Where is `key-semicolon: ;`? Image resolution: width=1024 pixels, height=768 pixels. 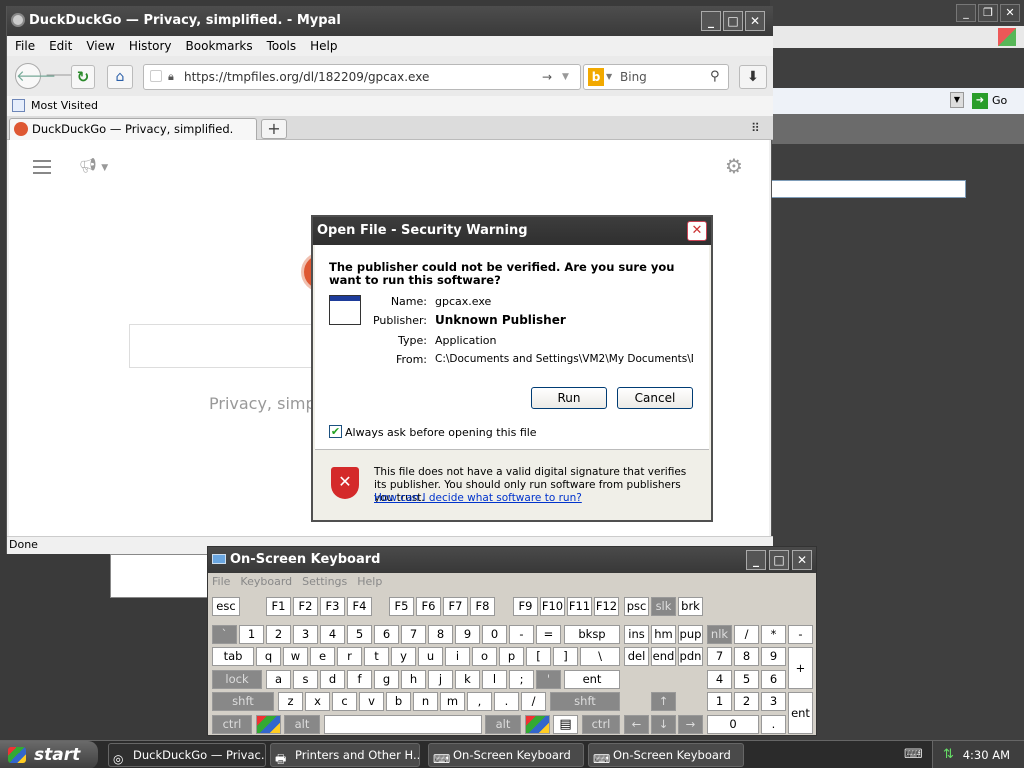
key-semicolon: ; is located at coordinates (521, 679).